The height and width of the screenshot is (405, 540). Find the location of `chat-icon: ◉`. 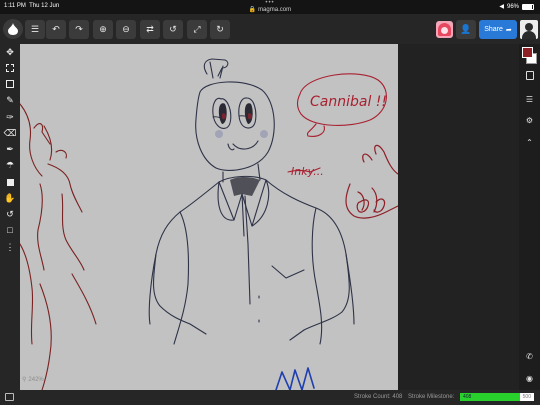

chat-icon: ◉ is located at coordinates (529, 378).